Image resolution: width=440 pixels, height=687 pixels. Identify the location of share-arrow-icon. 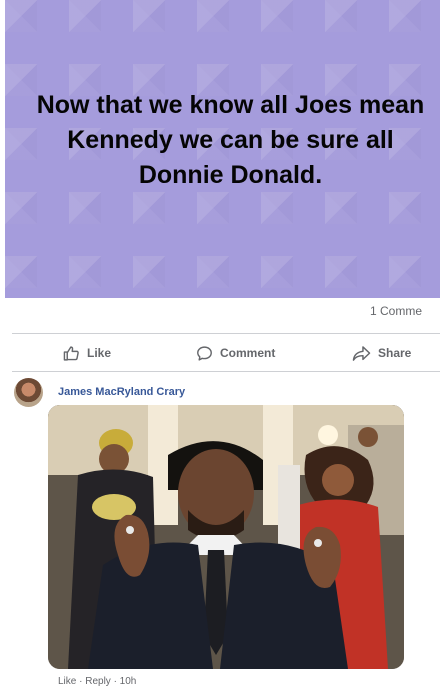
(361, 353).